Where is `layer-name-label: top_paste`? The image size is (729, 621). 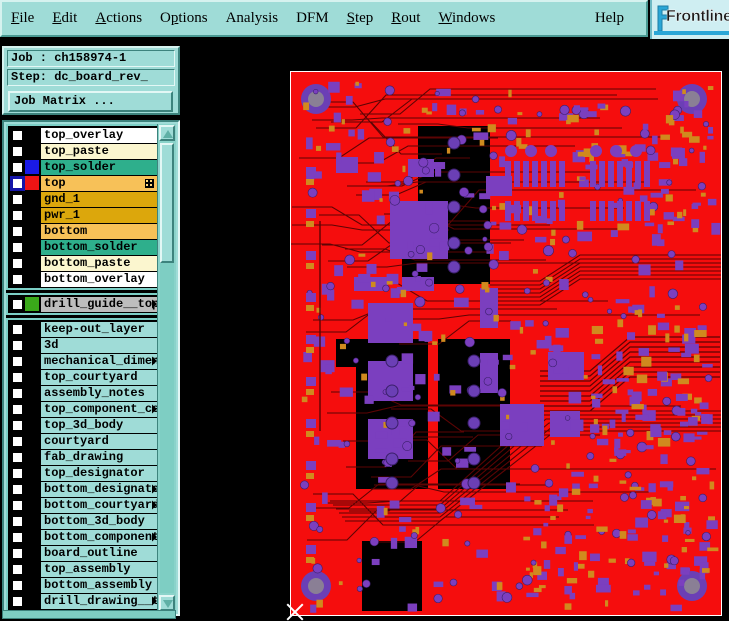 layer-name-label: top_paste is located at coordinates (99, 151).